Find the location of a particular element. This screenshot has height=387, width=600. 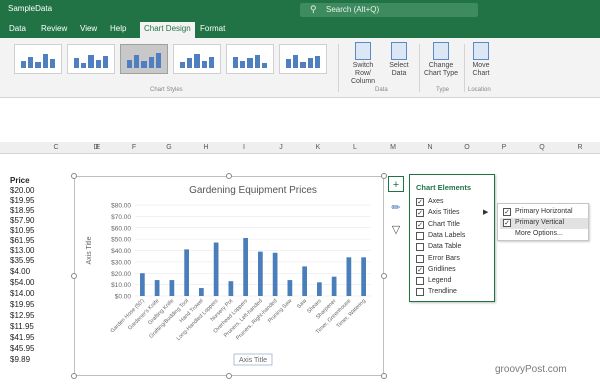

price-cell: $11.95 is located at coordinates (22, 326).